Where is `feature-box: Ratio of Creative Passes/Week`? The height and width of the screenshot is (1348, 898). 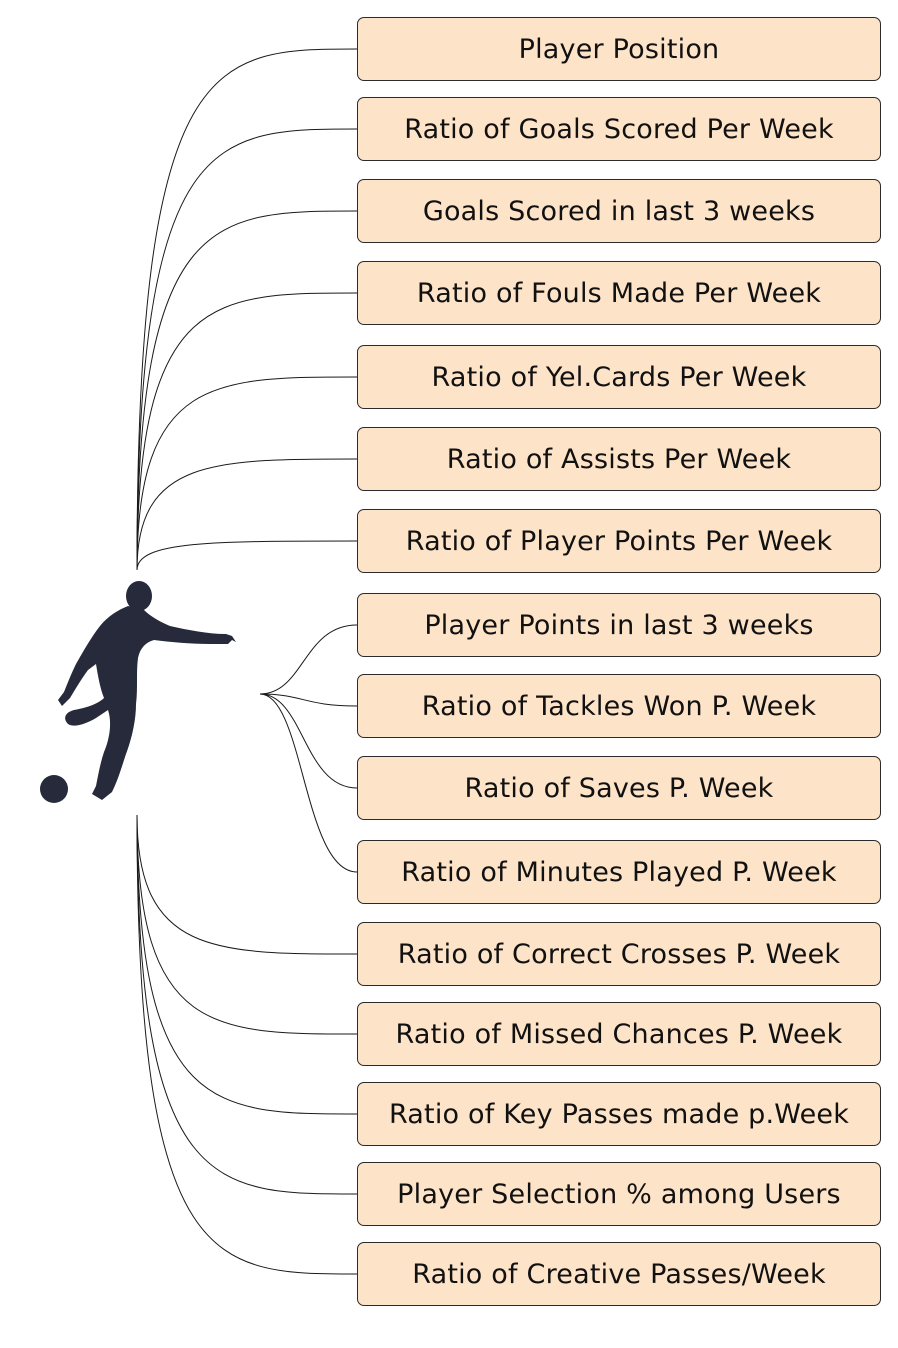 feature-box: Ratio of Creative Passes/Week is located at coordinates (619, 1274).